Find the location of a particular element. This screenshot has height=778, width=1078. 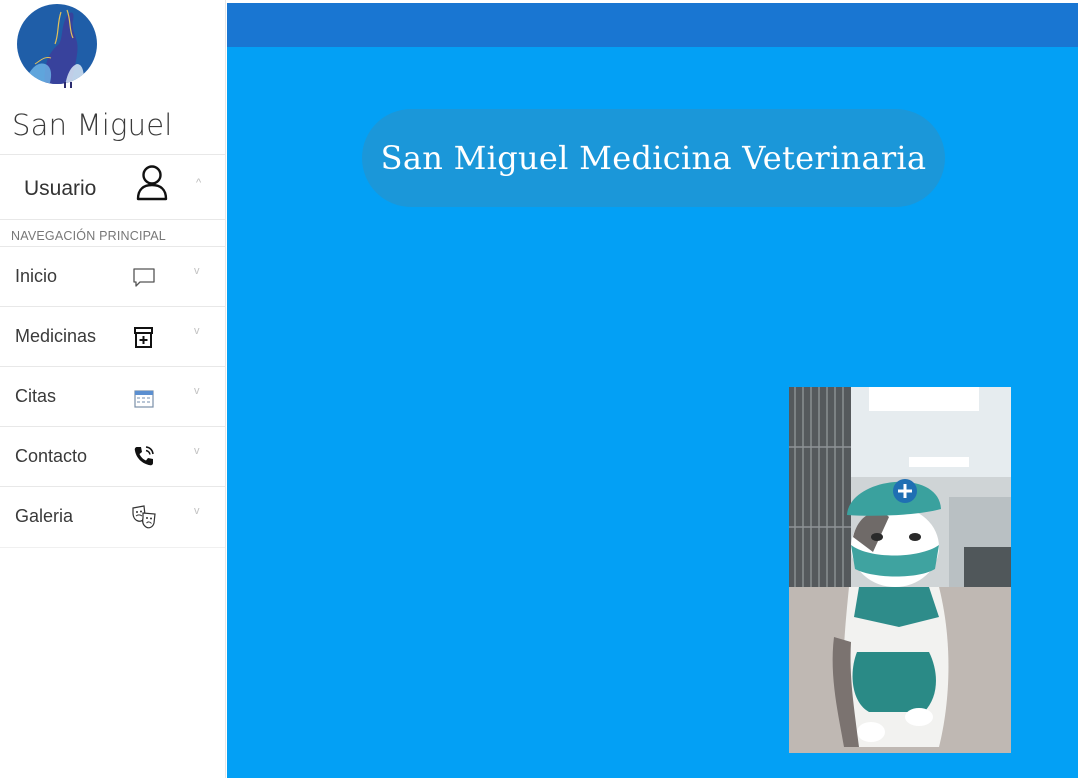

sidebar-item-inicio: Inicio v is located at coordinates (112, 276).